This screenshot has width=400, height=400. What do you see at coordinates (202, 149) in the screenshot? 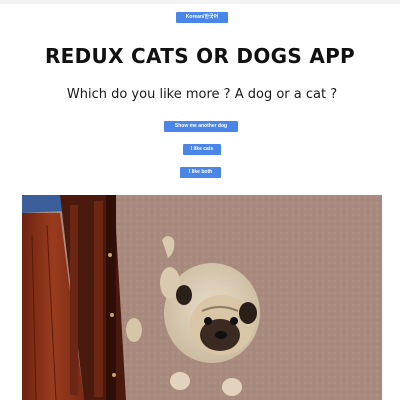
I see `like-cats-button: I like cats` at bounding box center [202, 149].